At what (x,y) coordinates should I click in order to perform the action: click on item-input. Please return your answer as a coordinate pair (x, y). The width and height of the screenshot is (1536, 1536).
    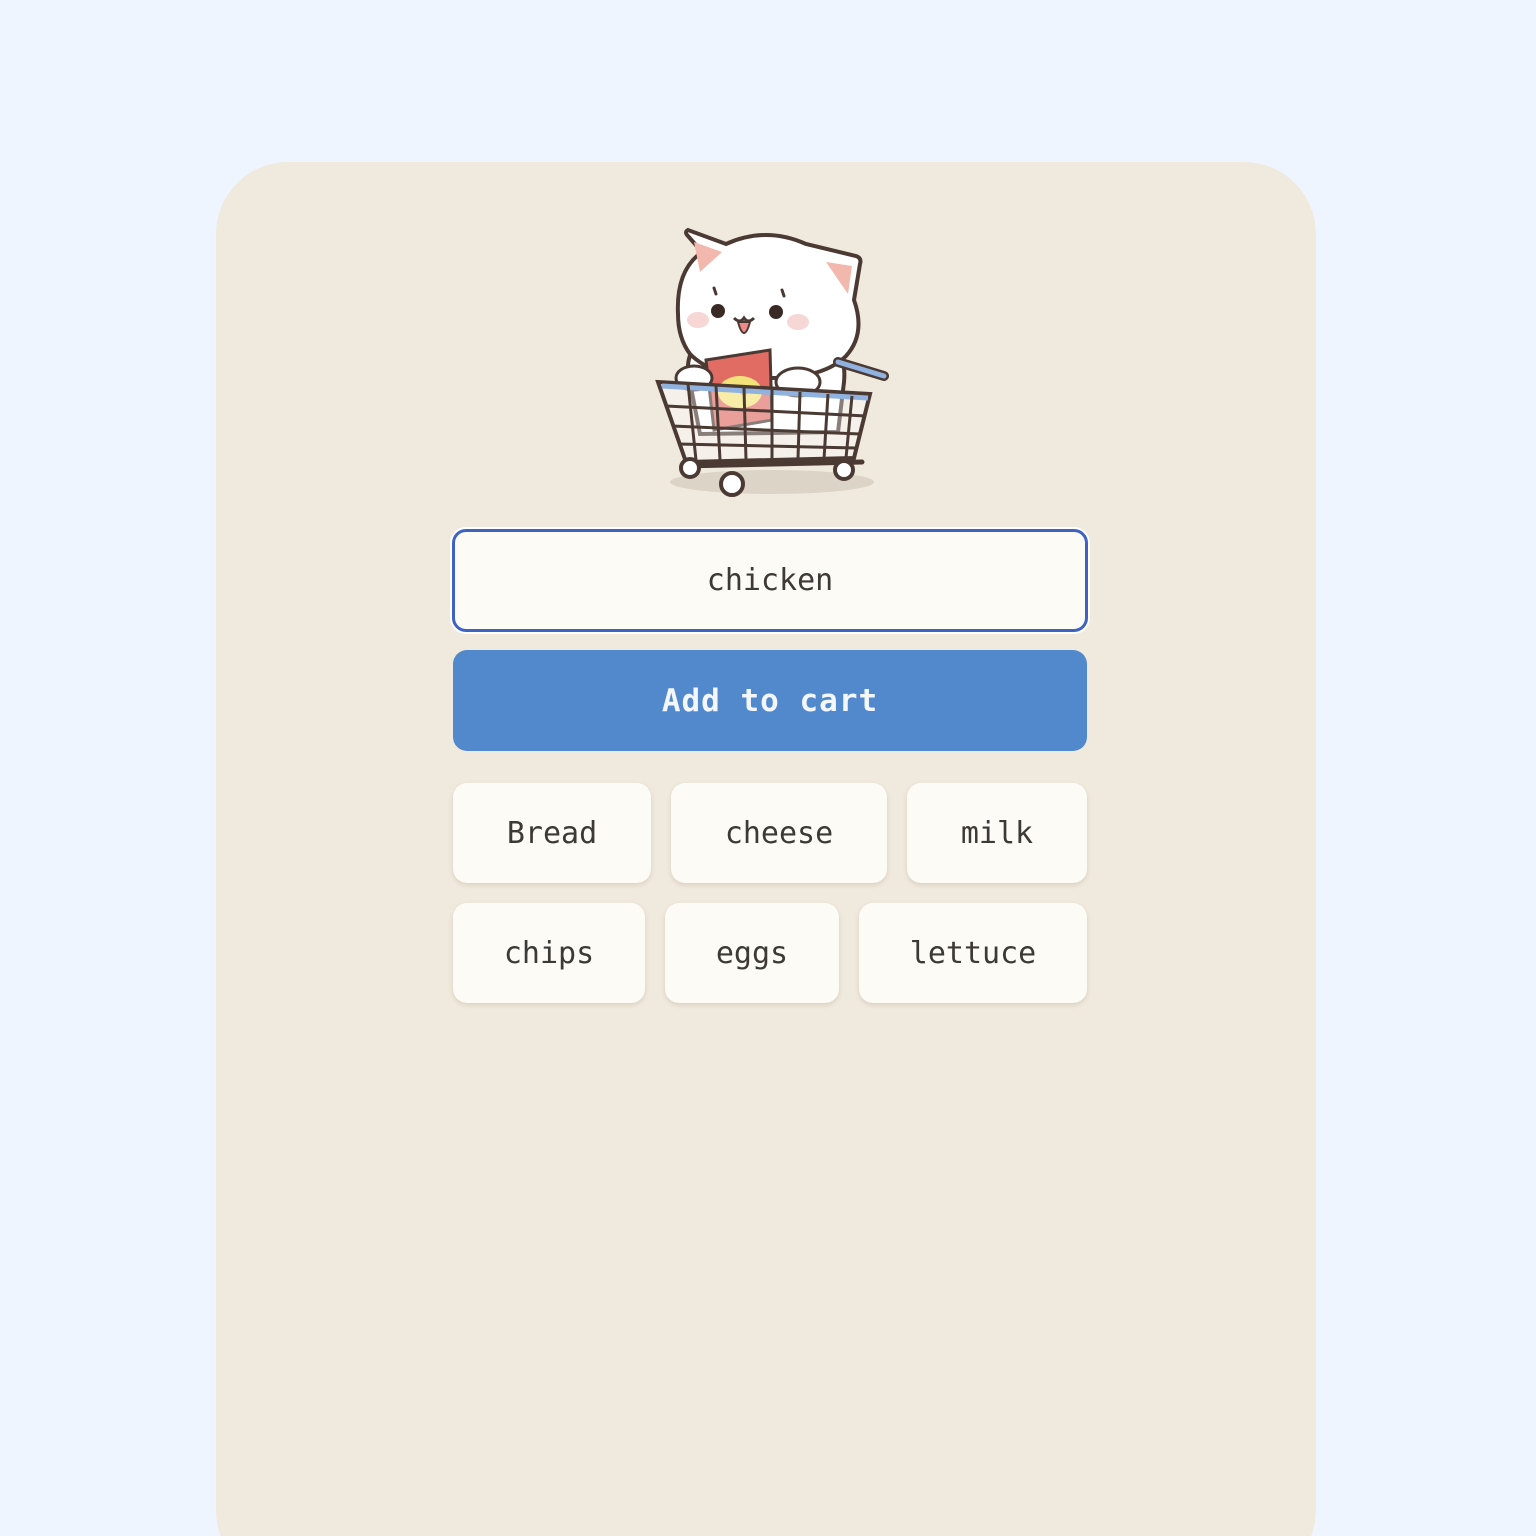
    Looking at the image, I should click on (770, 580).